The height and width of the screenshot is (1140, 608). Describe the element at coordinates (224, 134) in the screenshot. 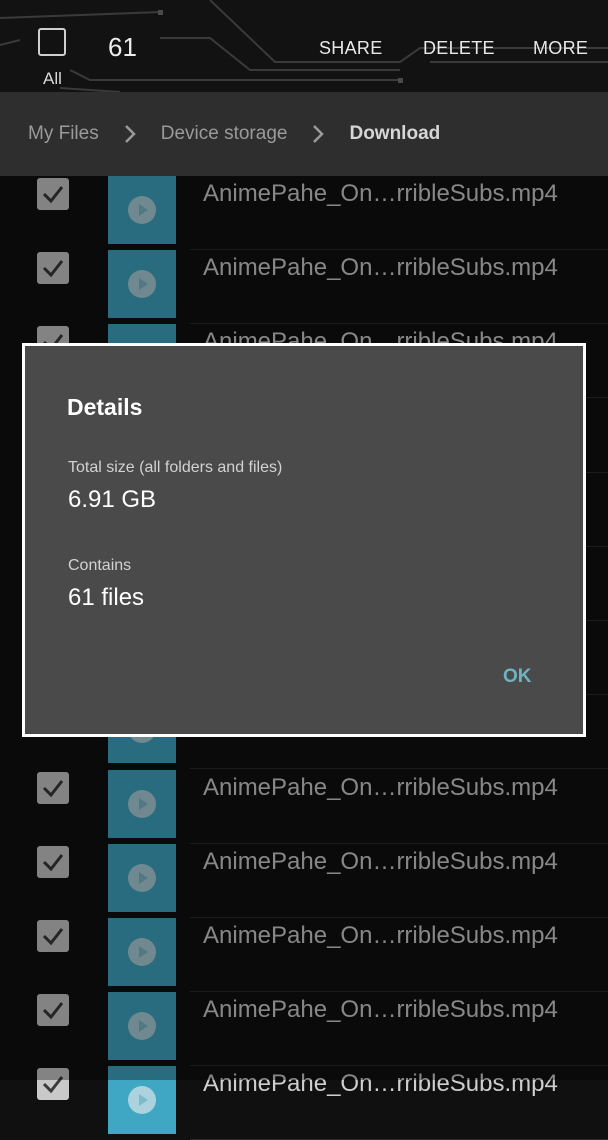

I see `breadcrumb-device-storage: Device storage` at that location.